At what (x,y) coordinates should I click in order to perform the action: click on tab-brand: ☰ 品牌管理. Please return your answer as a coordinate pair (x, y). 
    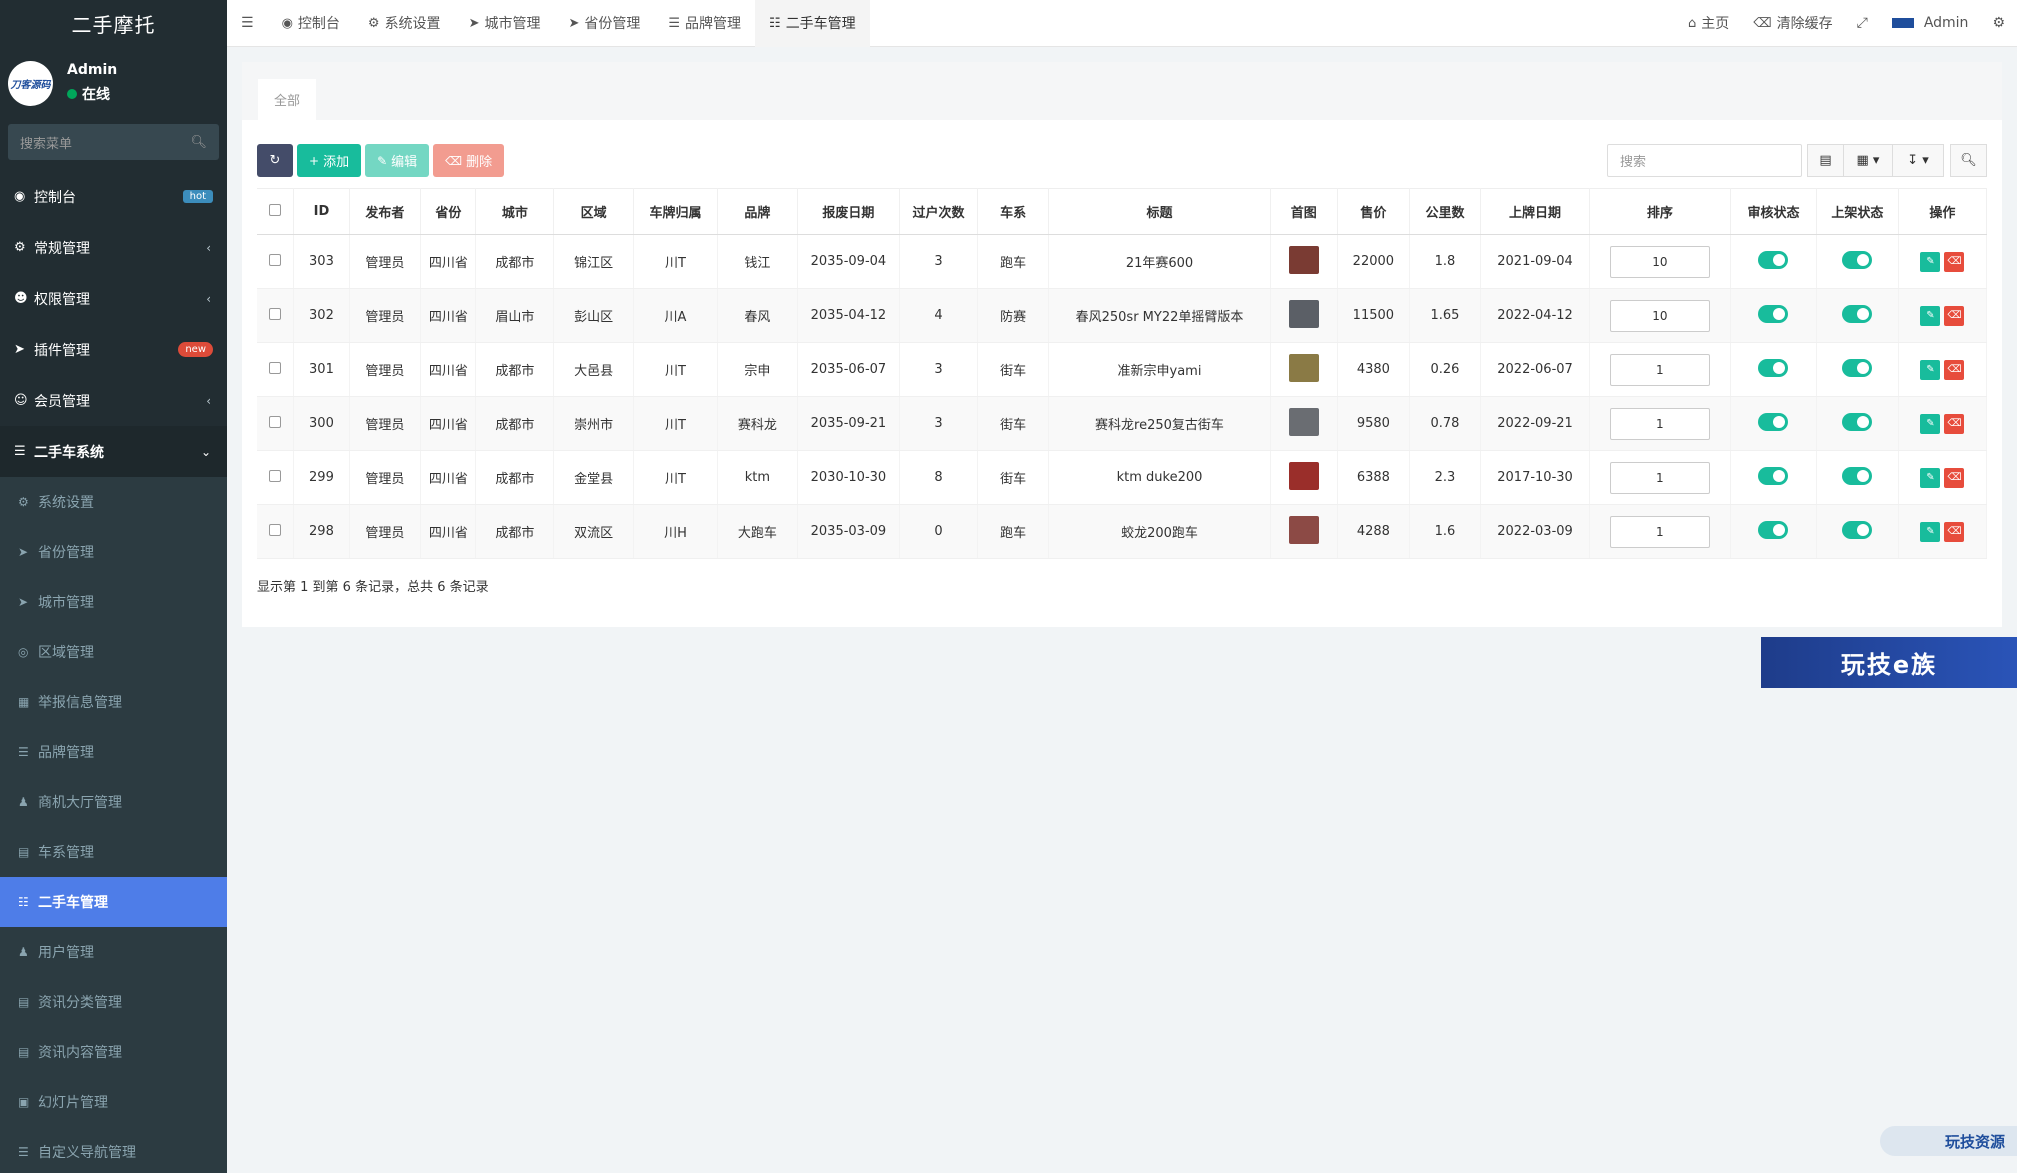
    Looking at the image, I should click on (704, 23).